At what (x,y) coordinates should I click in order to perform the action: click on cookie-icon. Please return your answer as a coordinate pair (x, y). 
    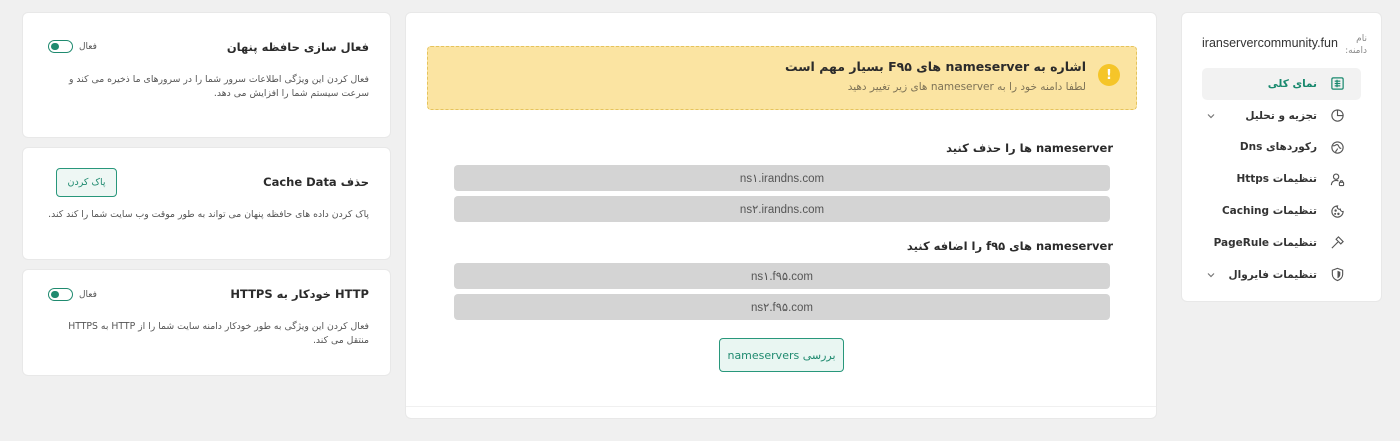
    Looking at the image, I should click on (1337, 211).